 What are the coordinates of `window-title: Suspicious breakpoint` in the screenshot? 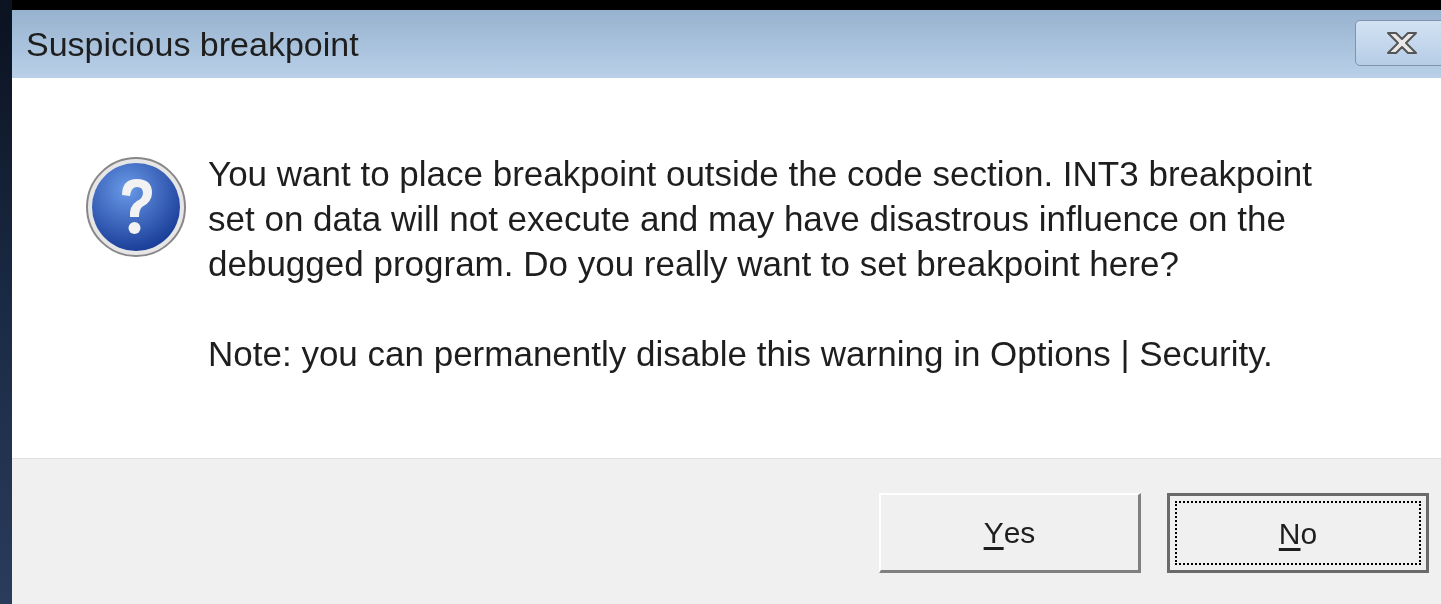 It's located at (192, 44).